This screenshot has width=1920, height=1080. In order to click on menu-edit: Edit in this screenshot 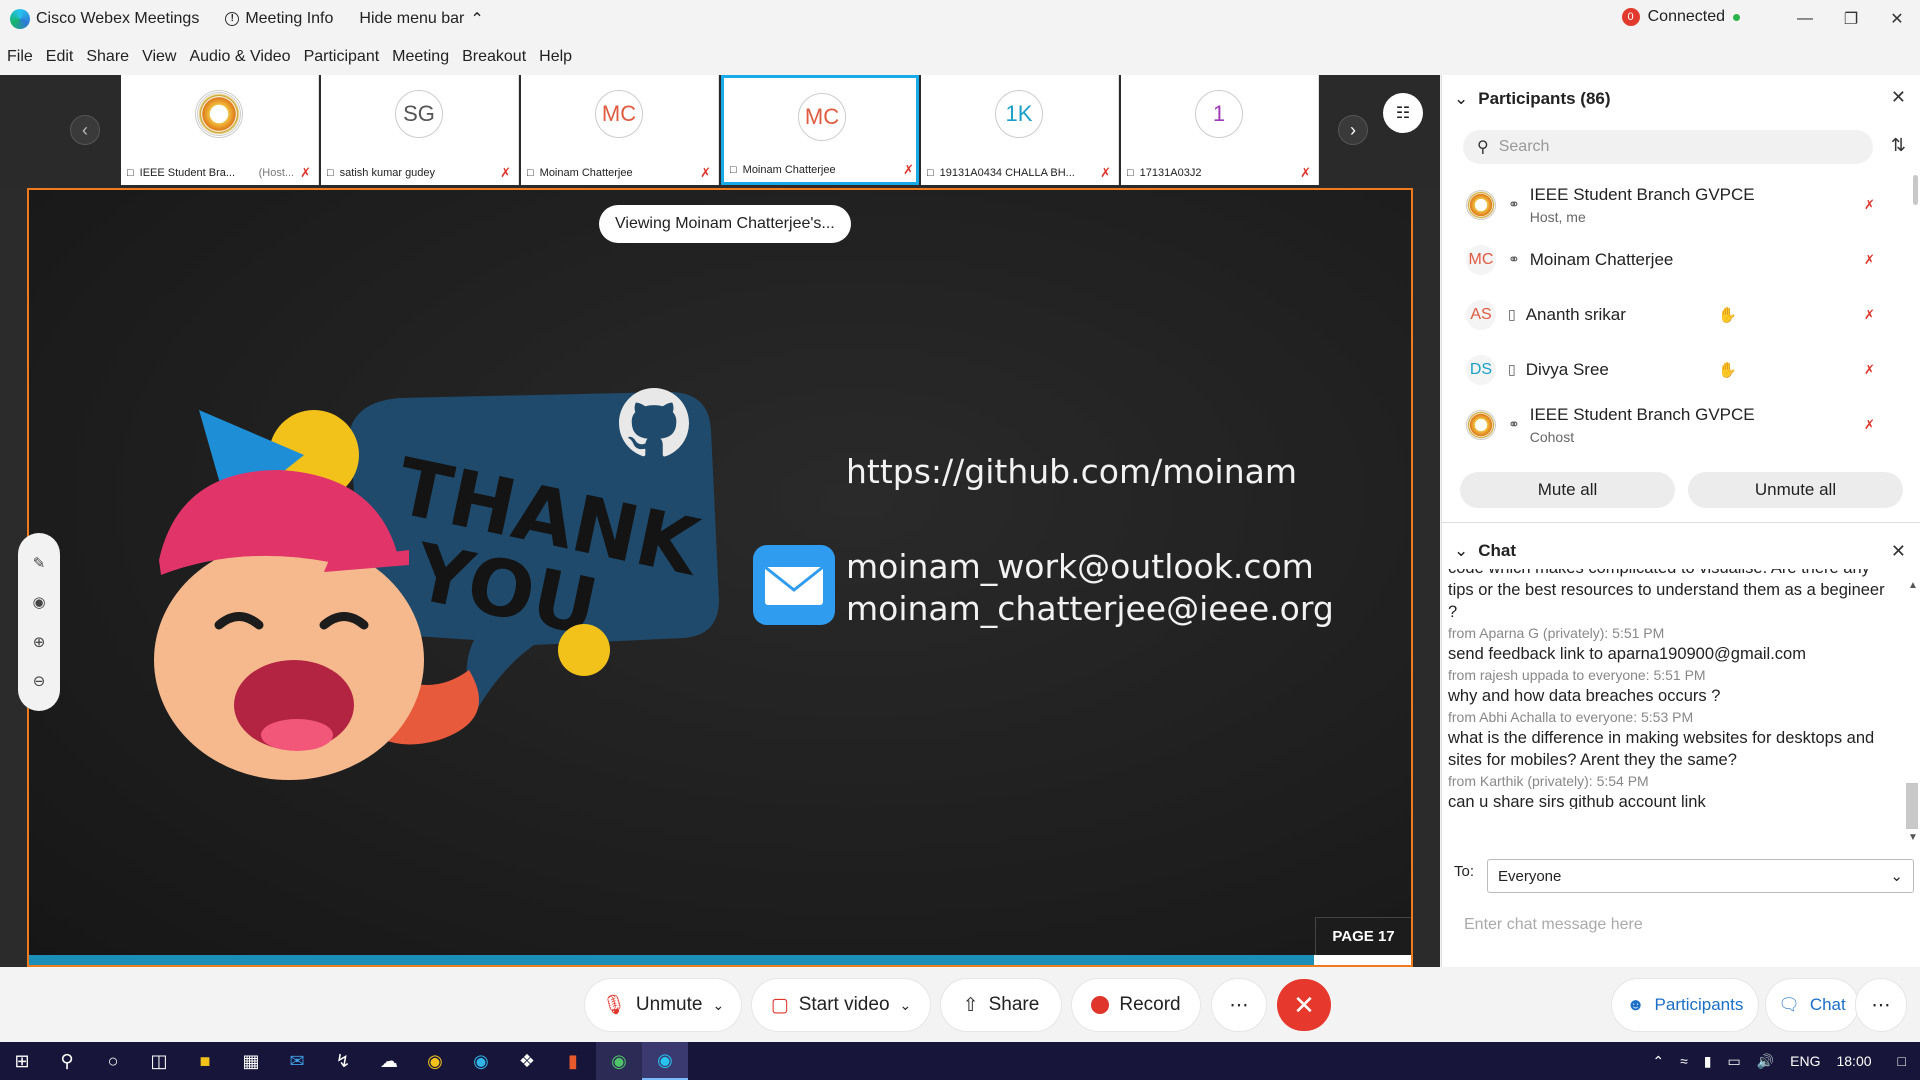, I will do `click(60, 57)`.